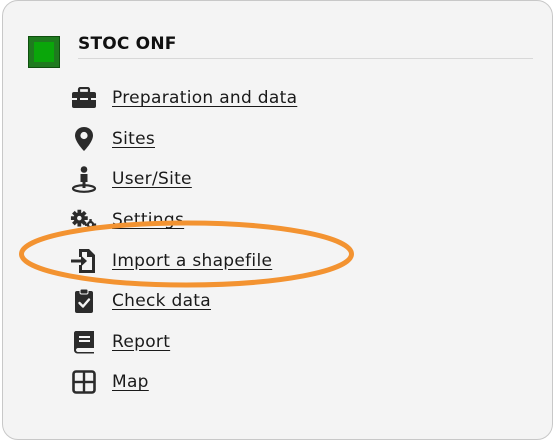  Describe the element at coordinates (84, 98) in the screenshot. I see `toolbox-icon` at that location.